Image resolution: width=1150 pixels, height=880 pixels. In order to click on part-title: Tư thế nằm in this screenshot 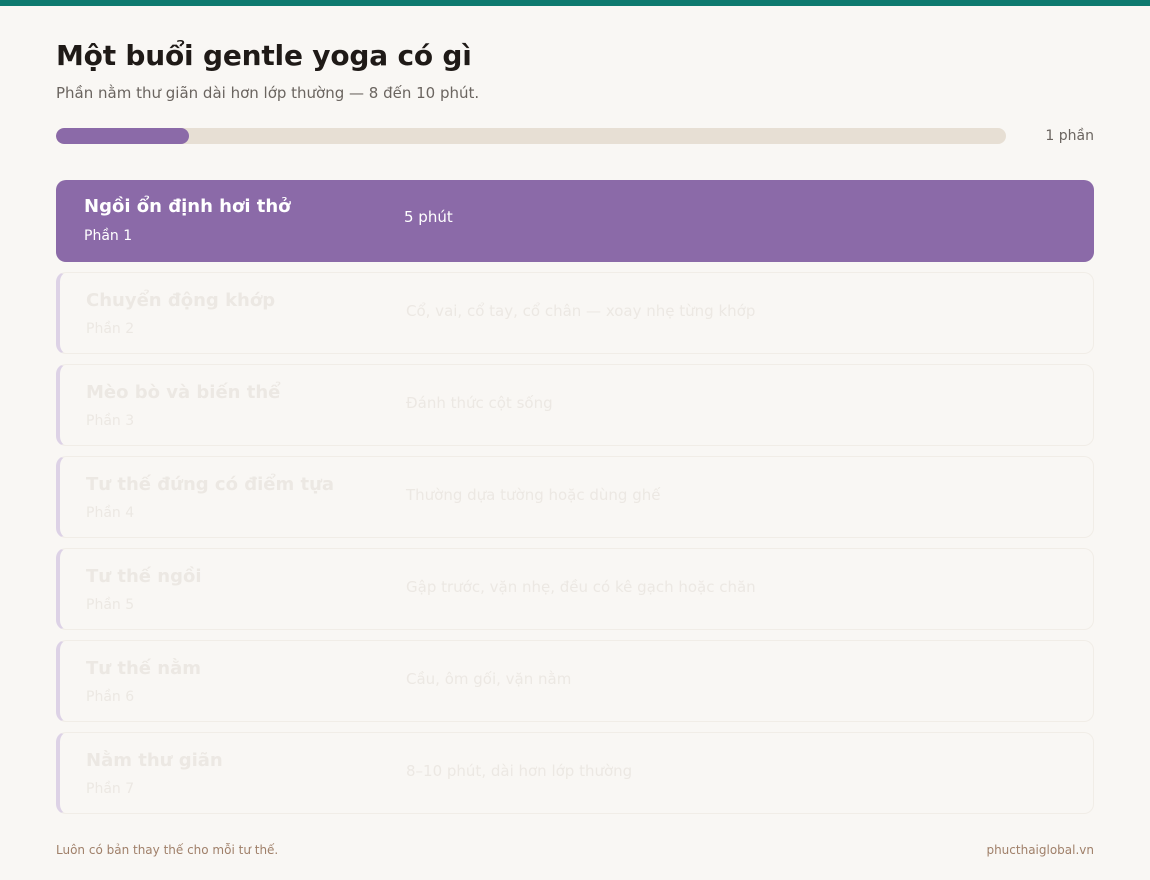, I will do `click(143, 668)`.